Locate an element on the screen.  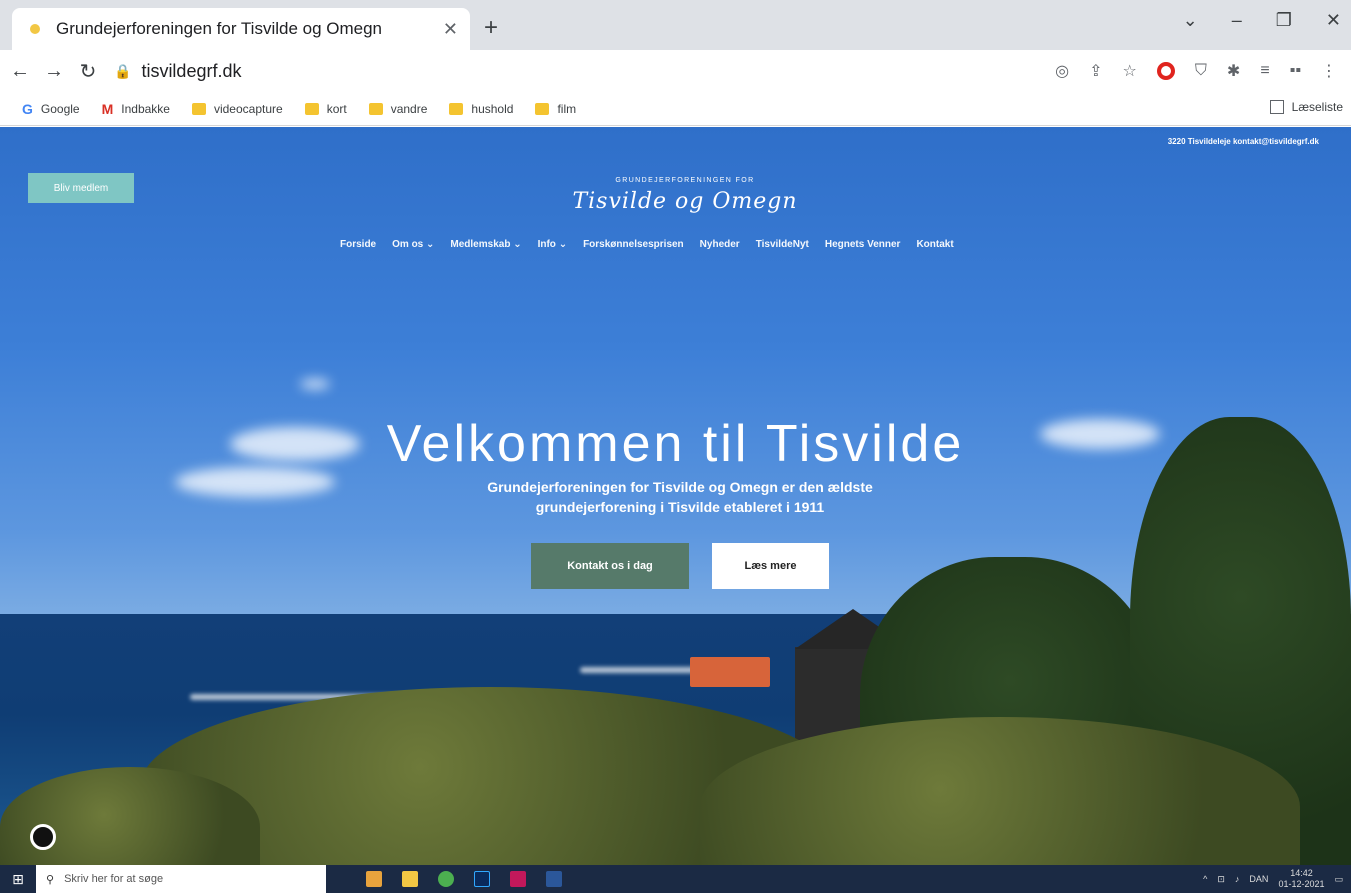
clock-time: 14:42 is located at coordinates (1301, 873).